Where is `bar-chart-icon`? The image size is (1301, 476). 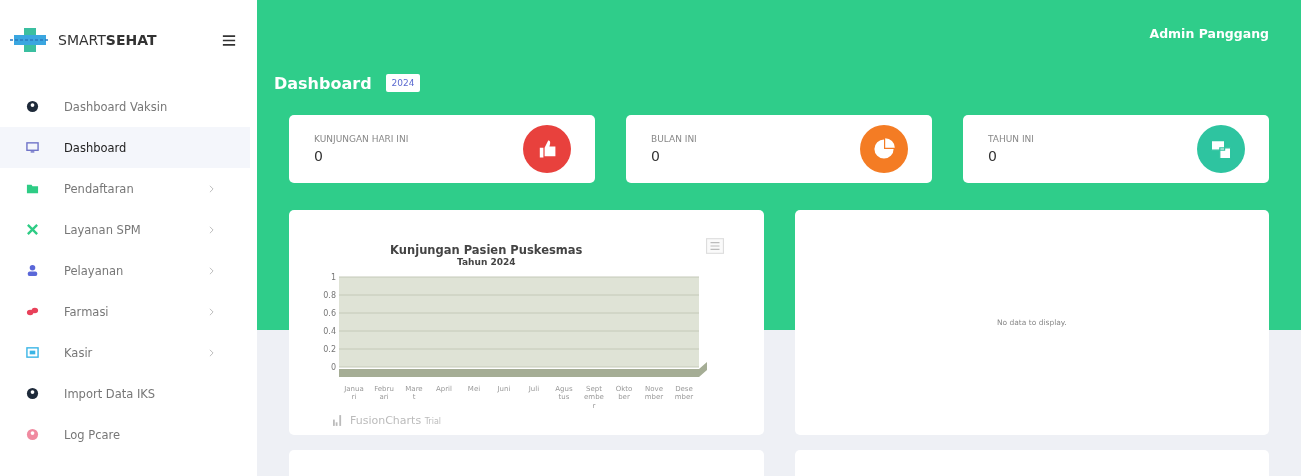 bar-chart-icon is located at coordinates (337, 421).